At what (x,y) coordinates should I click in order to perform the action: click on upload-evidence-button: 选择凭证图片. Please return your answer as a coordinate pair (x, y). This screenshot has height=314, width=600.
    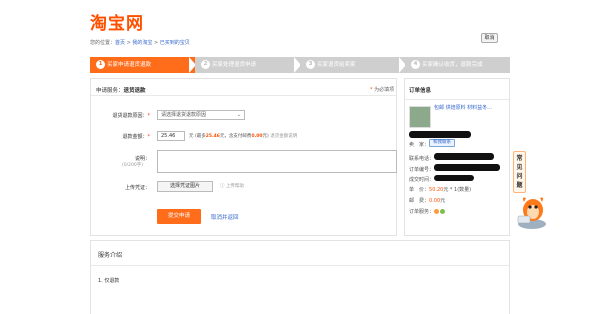
    Looking at the image, I should click on (185, 186).